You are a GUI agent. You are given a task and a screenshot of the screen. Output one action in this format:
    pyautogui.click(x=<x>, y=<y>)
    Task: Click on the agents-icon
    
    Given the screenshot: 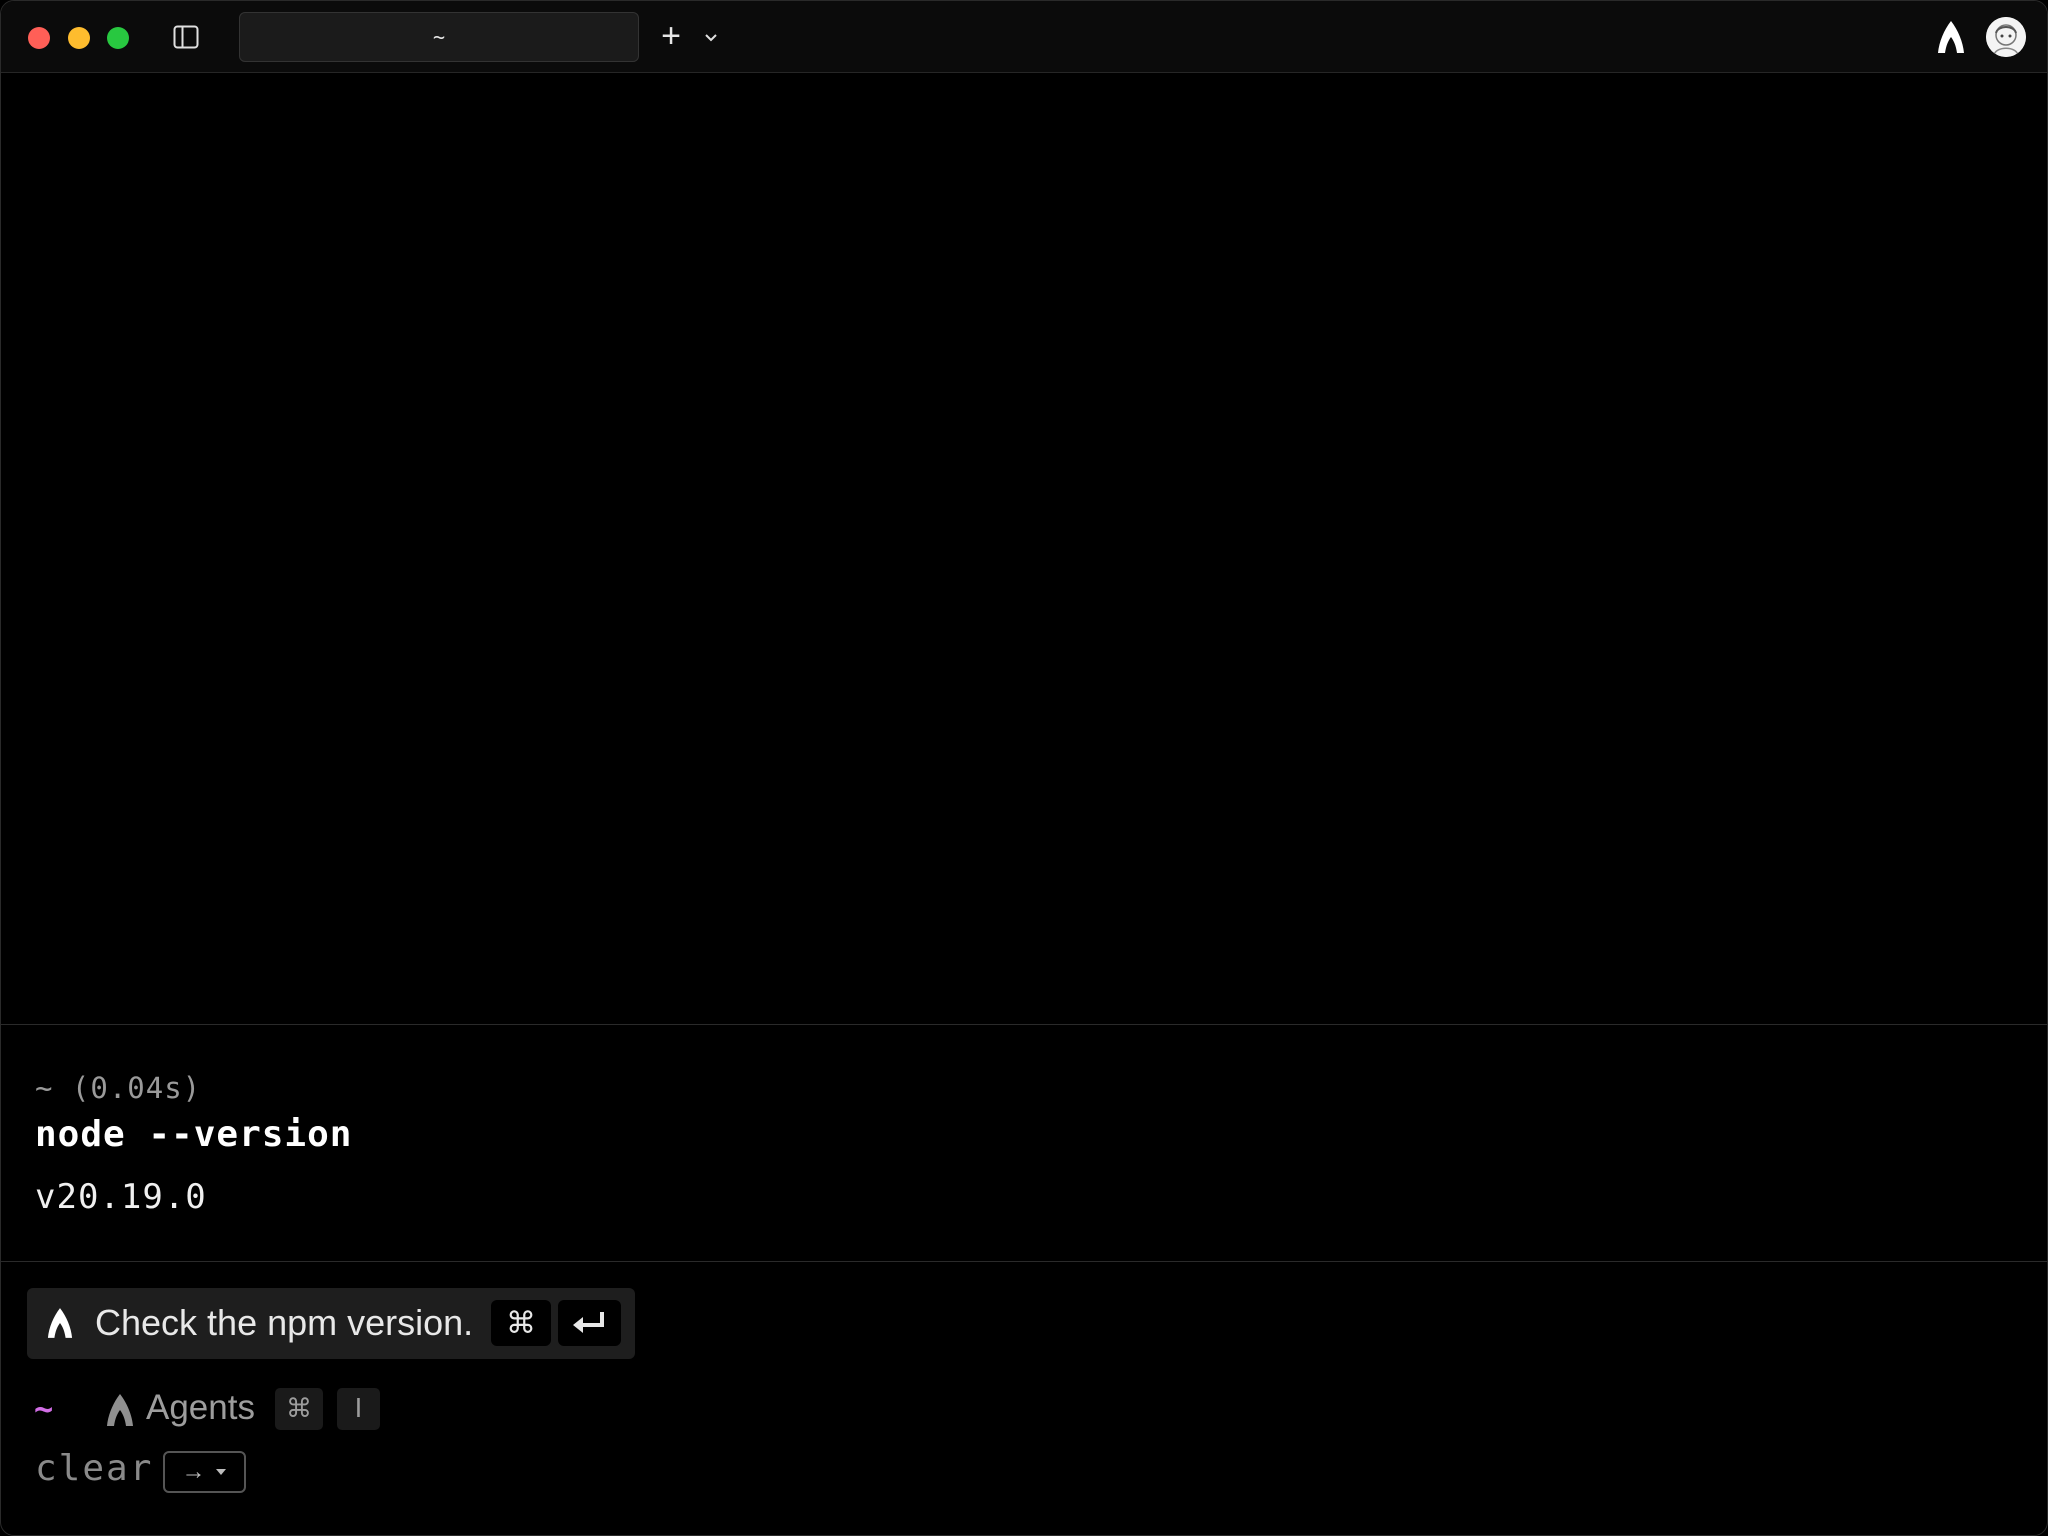 What is the action you would take?
    pyautogui.click(x=120, y=1410)
    